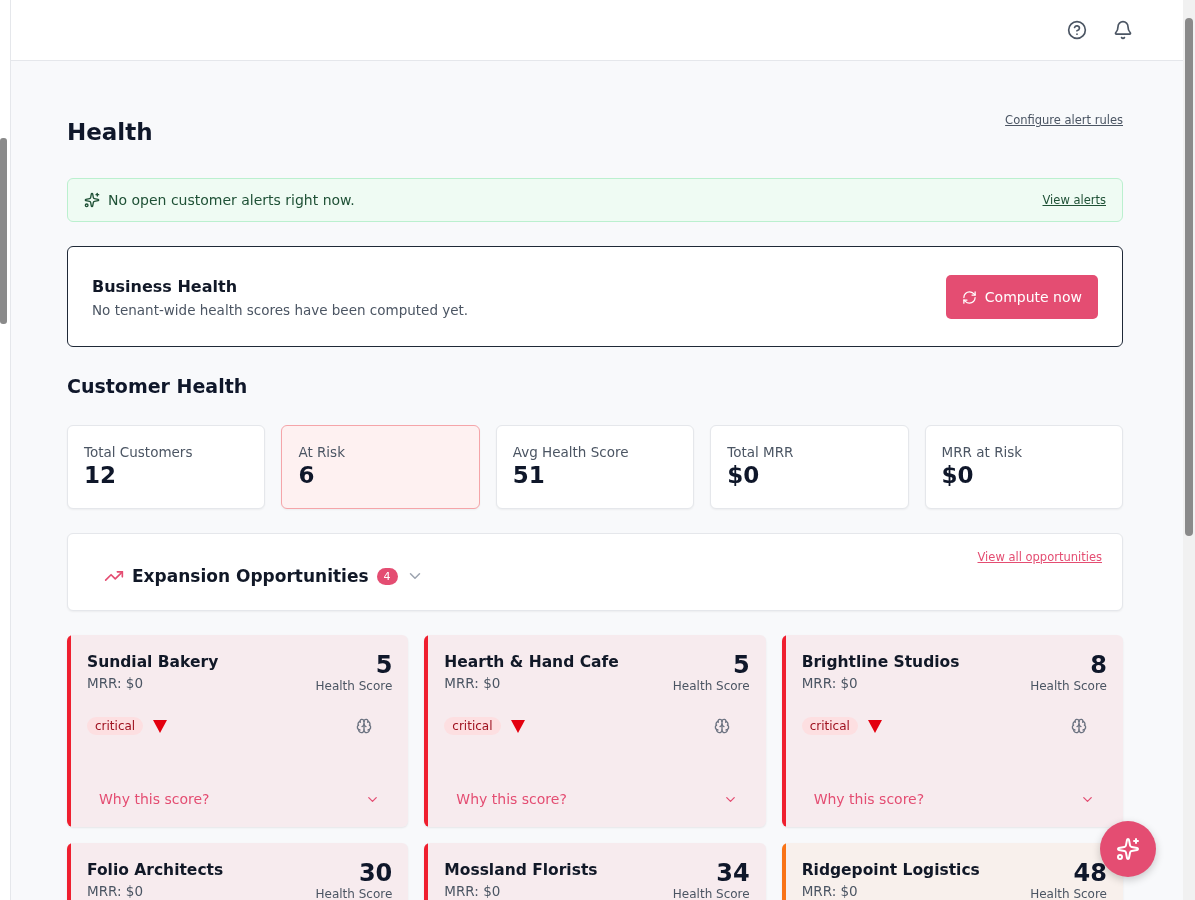 This screenshot has height=900, width=1195. Describe the element at coordinates (1090, 873) in the screenshot. I see `health-score: 48` at that location.